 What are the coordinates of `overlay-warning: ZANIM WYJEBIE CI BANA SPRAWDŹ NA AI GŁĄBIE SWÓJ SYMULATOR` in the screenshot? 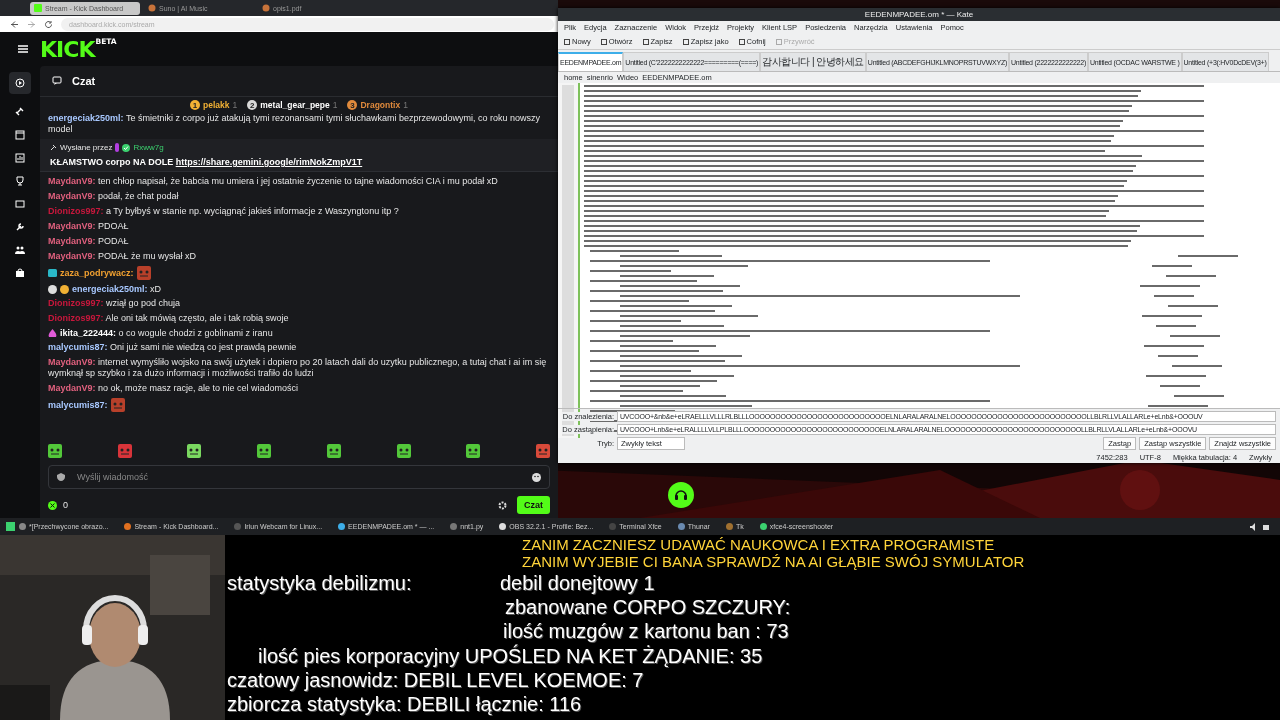 It's located at (773, 561).